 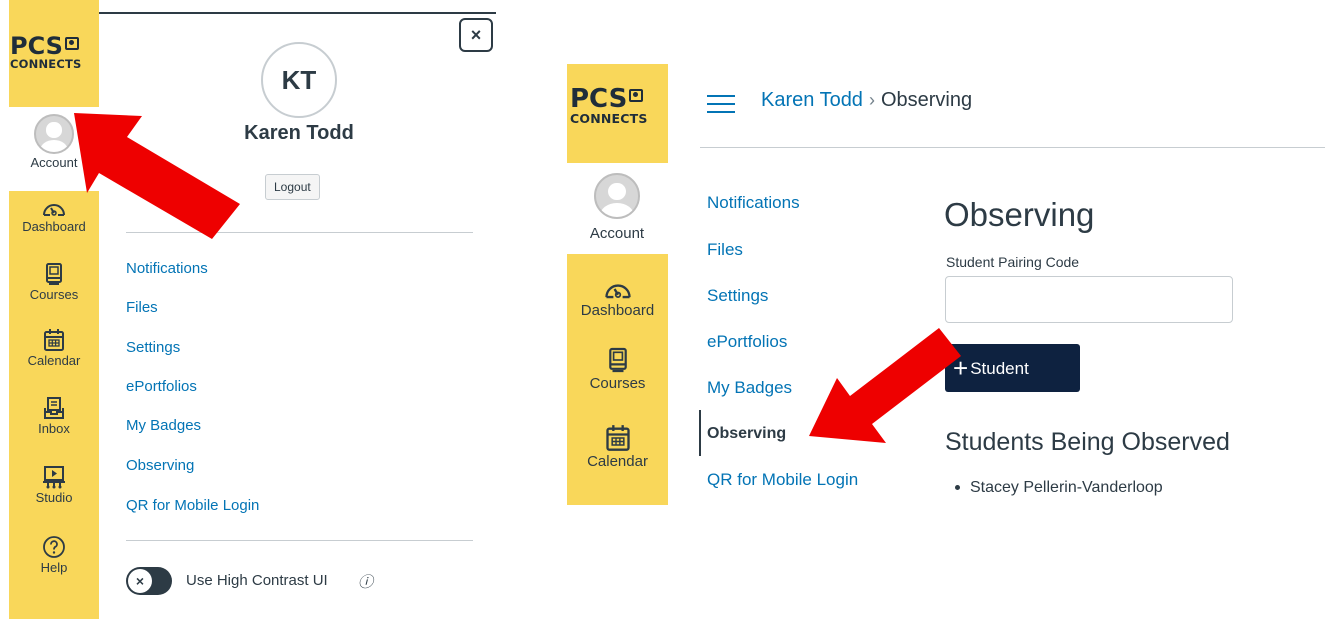 What do you see at coordinates (192, 505) in the screenshot?
I see `tray-link-qr-mobile-login: QR for Mobile Login` at bounding box center [192, 505].